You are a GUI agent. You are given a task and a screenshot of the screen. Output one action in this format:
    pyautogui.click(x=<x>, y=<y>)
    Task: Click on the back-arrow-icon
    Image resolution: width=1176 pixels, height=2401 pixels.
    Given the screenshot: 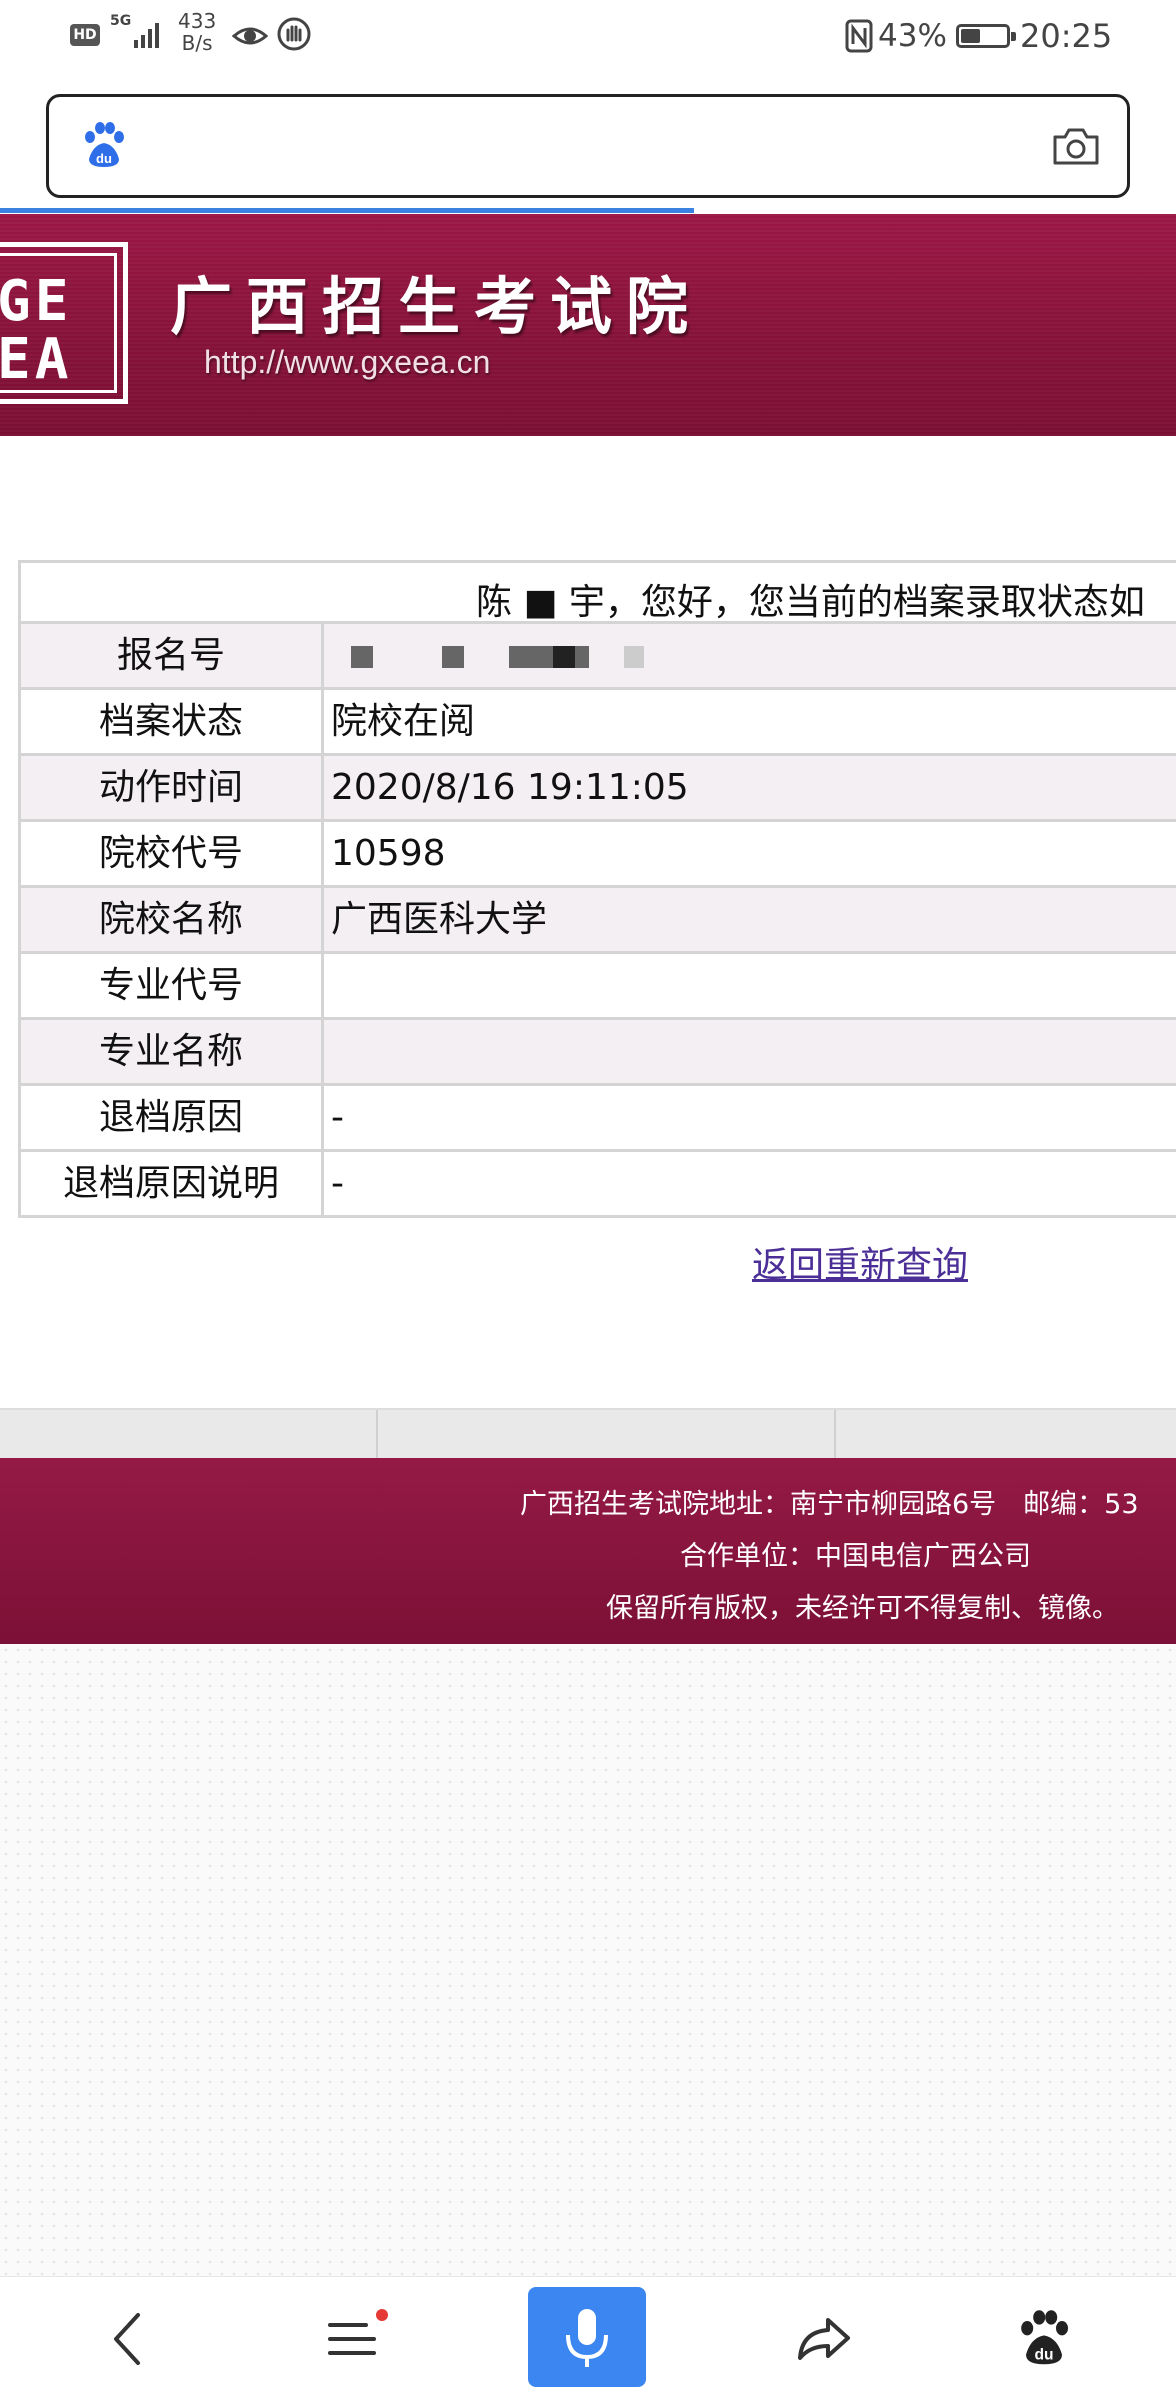 What is the action you would take?
    pyautogui.click(x=127, y=2339)
    